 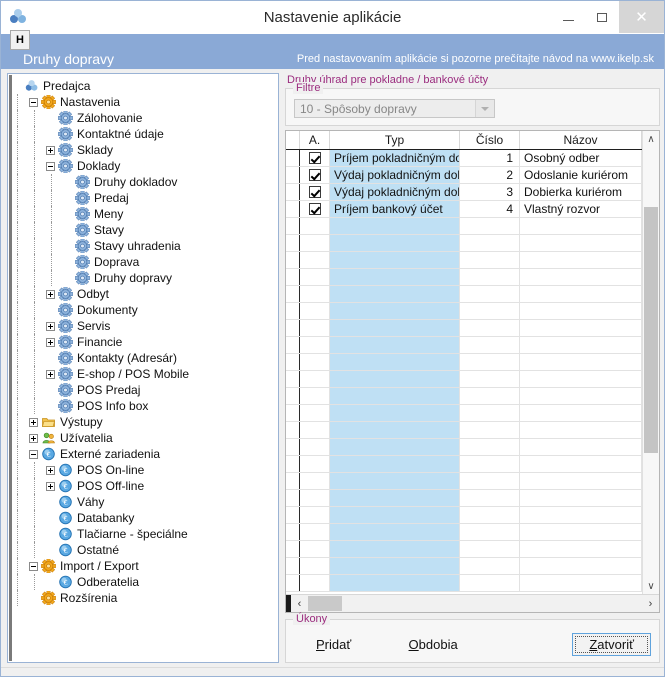 What do you see at coordinates (581, 175) in the screenshot?
I see `cell-nazov: Odoslanie kuriérom` at bounding box center [581, 175].